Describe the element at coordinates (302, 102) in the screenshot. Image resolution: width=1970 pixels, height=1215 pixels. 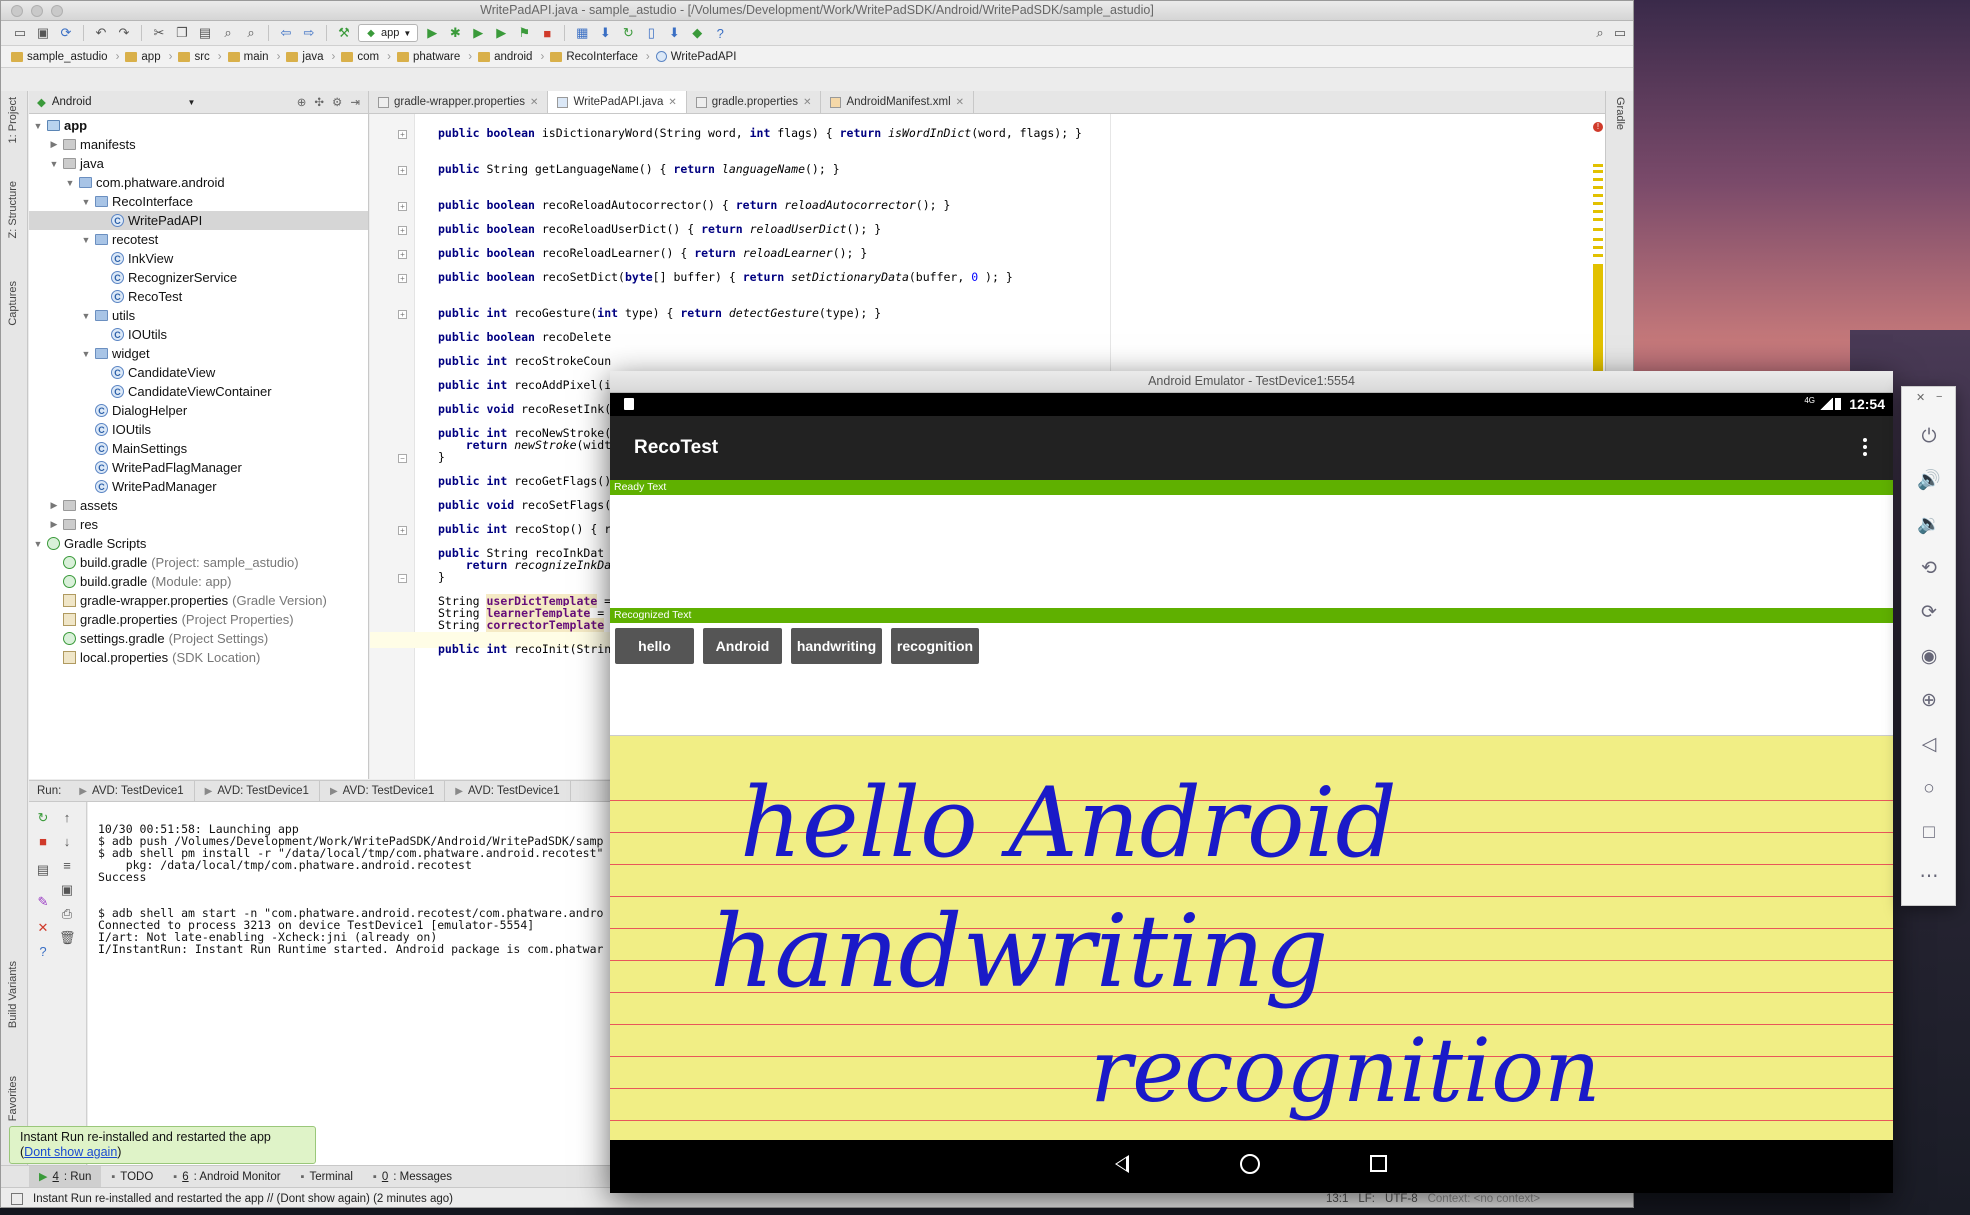
I see `sync-view-icon: ⊕` at that location.